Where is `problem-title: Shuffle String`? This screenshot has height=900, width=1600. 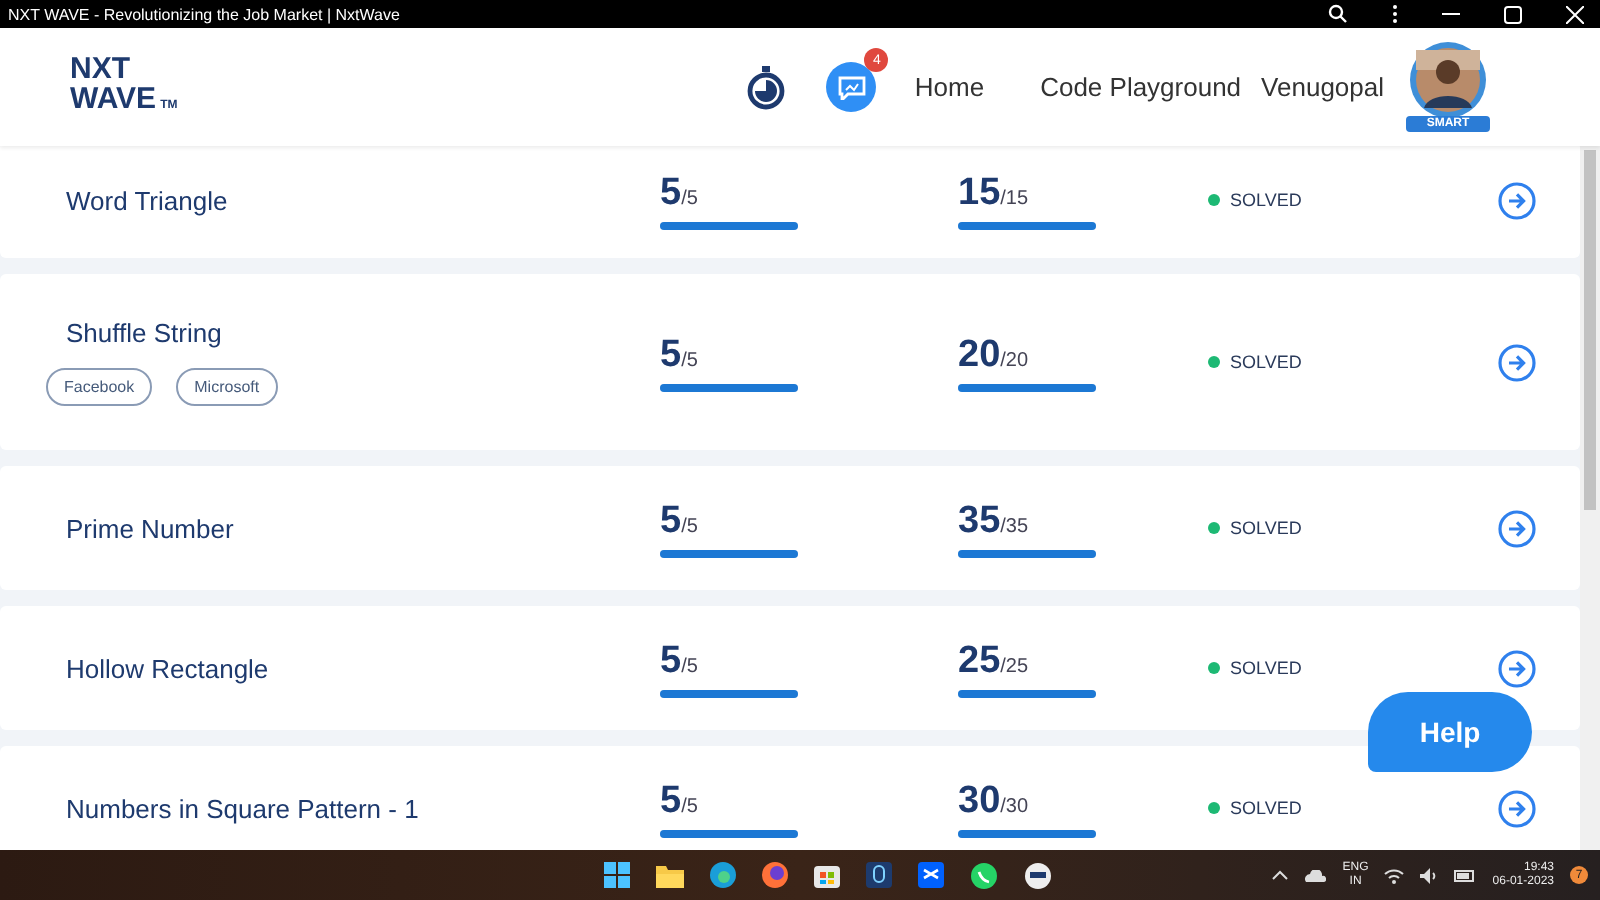
problem-title: Shuffle String is located at coordinates (145, 333).